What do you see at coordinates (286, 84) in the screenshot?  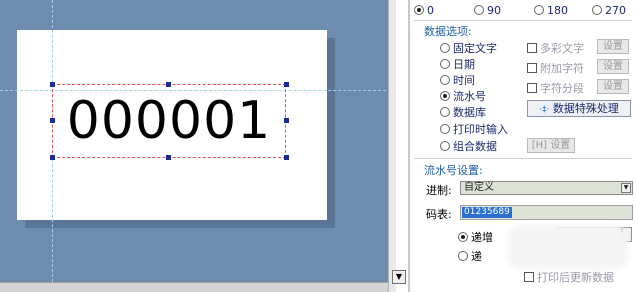 I see `resize-handle-top-right` at bounding box center [286, 84].